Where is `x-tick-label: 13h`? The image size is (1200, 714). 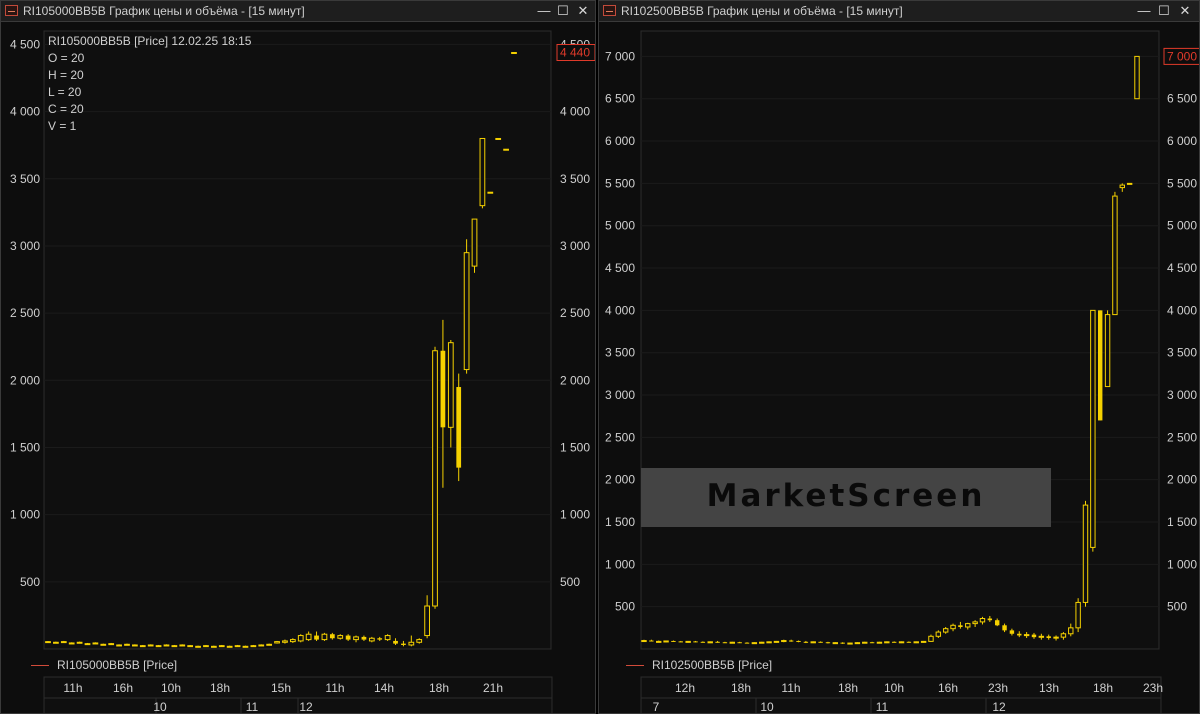
x-tick-label: 13h is located at coordinates (1049, 688).